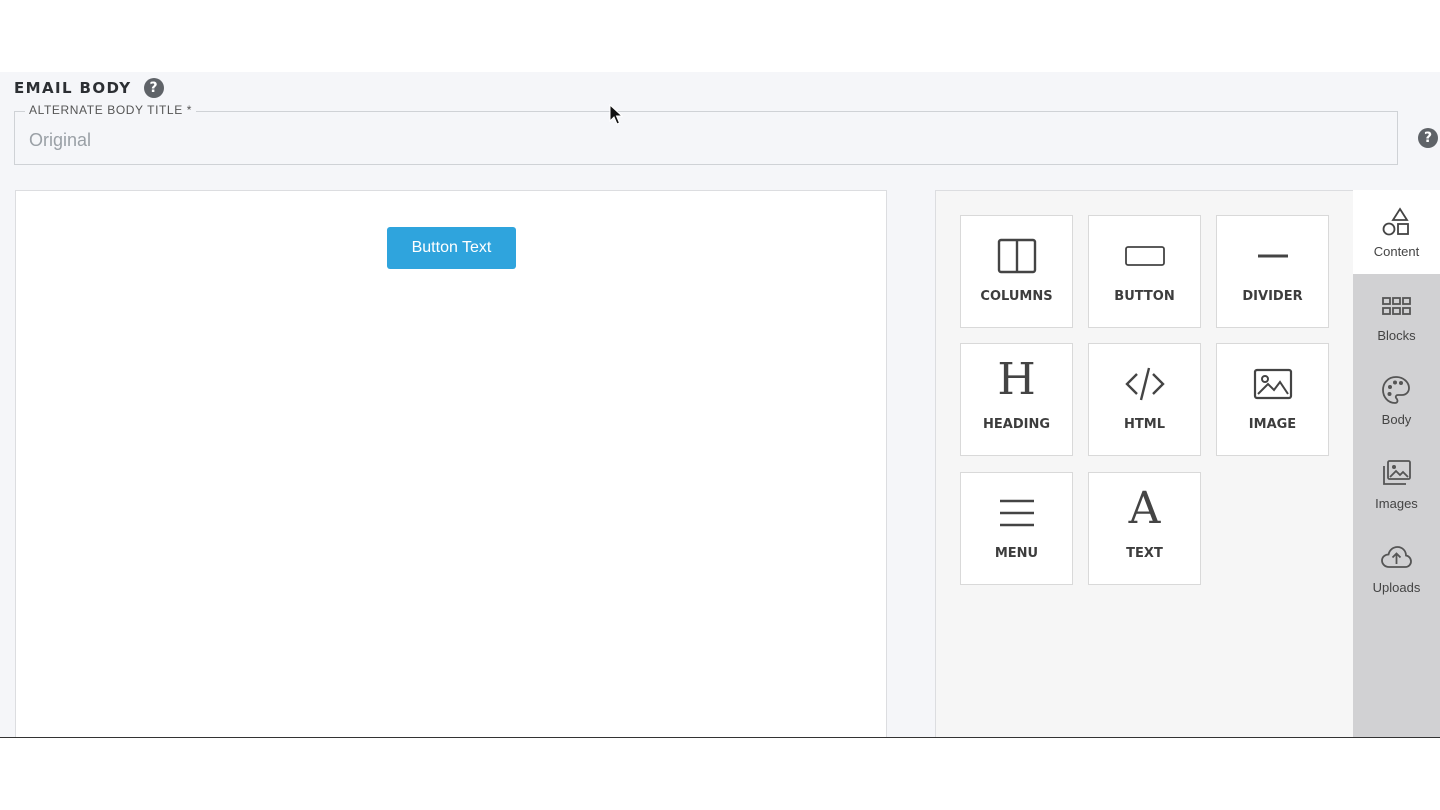 This screenshot has height=810, width=1440. Describe the element at coordinates (1145, 256) in the screenshot. I see `button-icon` at that location.